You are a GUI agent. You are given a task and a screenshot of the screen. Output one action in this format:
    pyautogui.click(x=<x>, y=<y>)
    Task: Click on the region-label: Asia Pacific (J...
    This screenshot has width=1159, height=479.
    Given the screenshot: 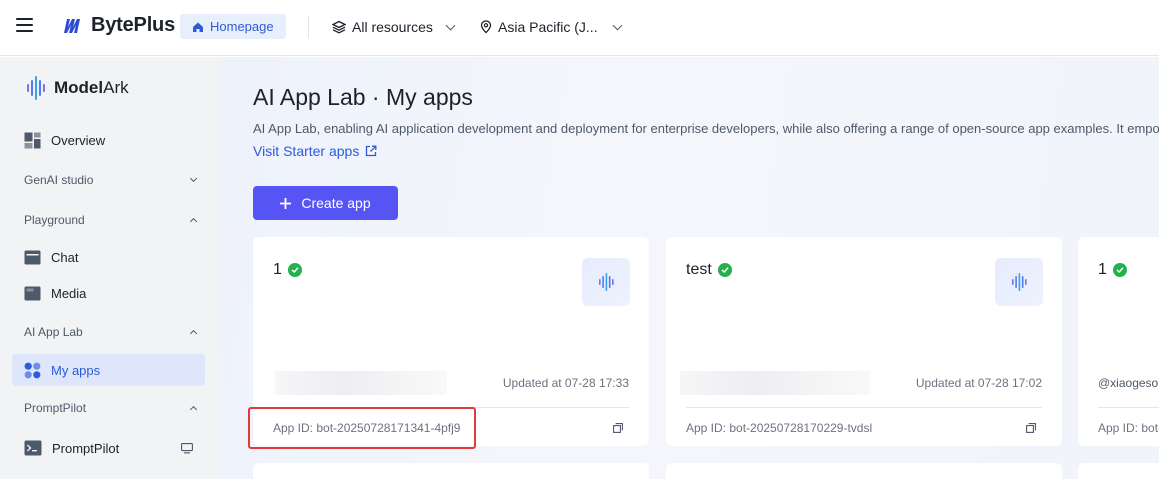 What is the action you would take?
    pyautogui.click(x=548, y=27)
    